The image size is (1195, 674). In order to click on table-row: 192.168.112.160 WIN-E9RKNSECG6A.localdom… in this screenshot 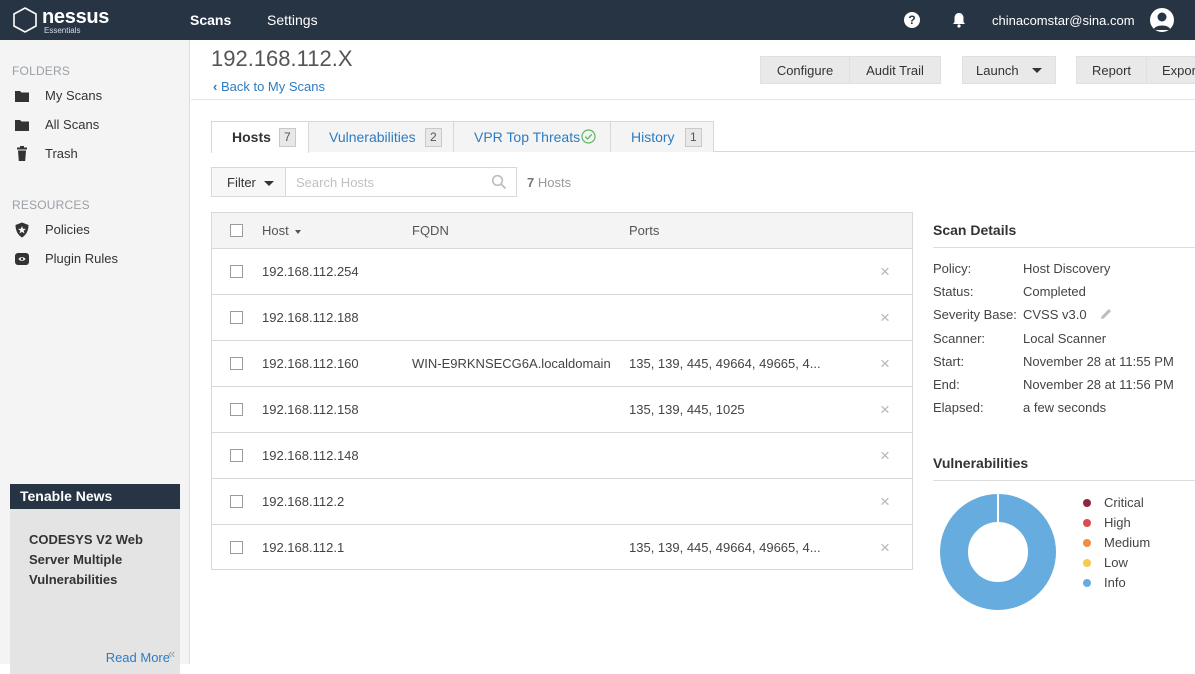, I will do `click(562, 364)`.